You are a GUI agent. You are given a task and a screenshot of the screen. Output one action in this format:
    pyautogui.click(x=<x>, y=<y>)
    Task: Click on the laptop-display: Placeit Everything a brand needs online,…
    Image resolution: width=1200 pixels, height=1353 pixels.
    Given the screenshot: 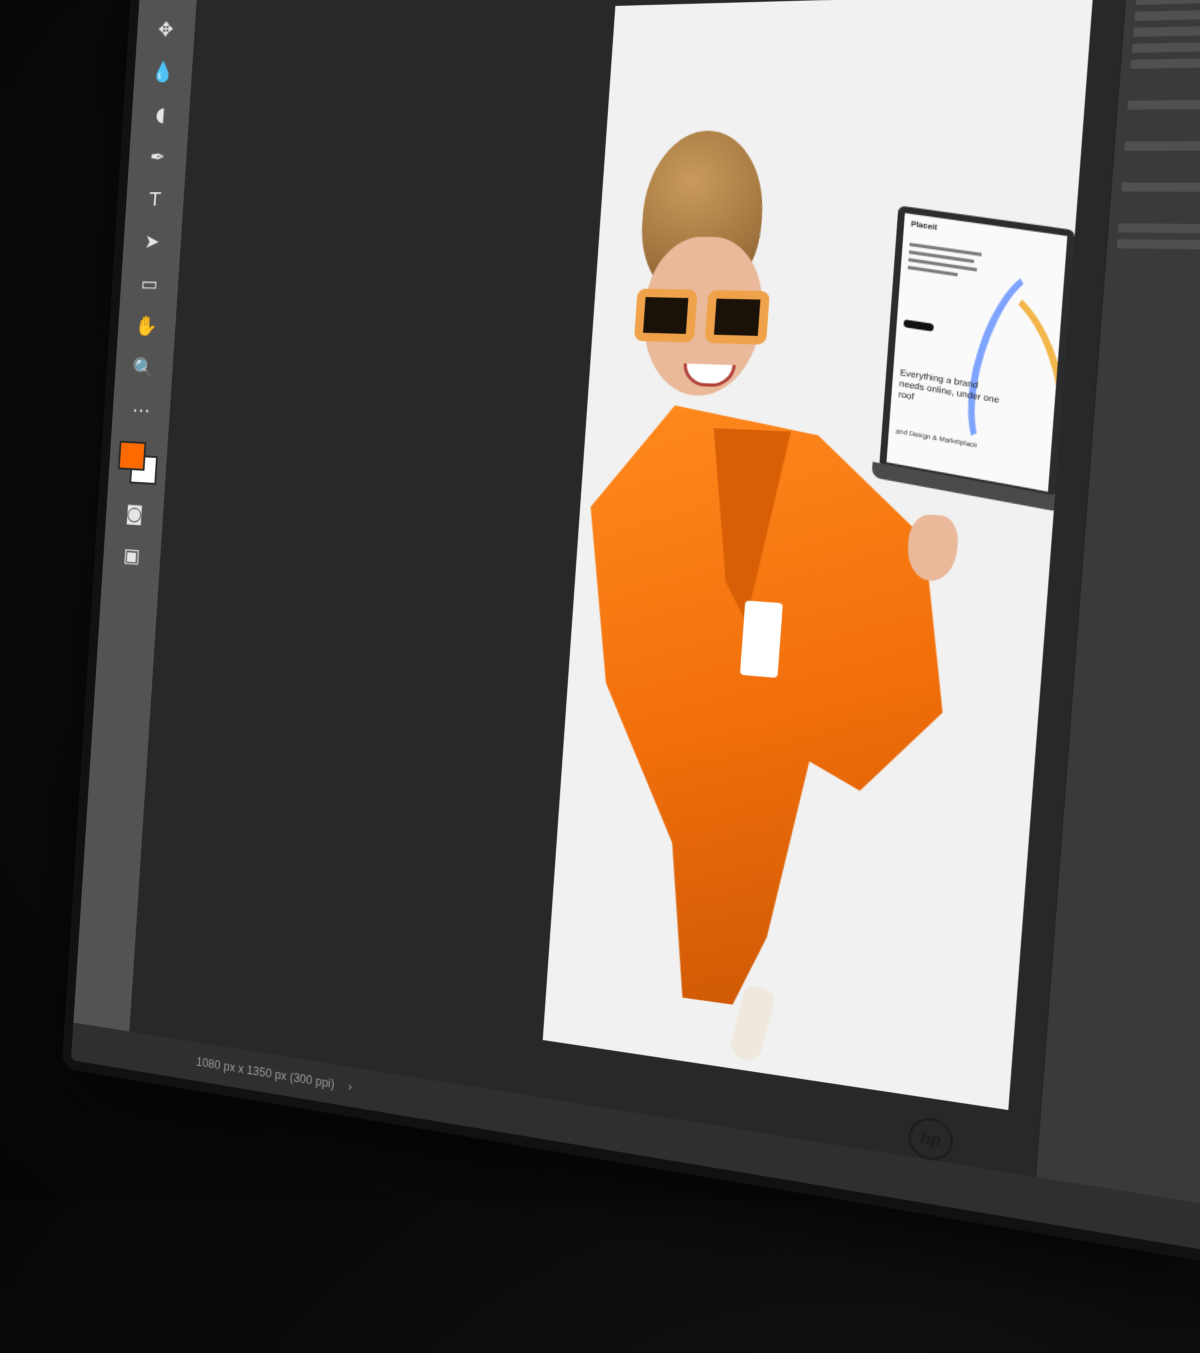 What is the action you would take?
    pyautogui.click(x=977, y=352)
    